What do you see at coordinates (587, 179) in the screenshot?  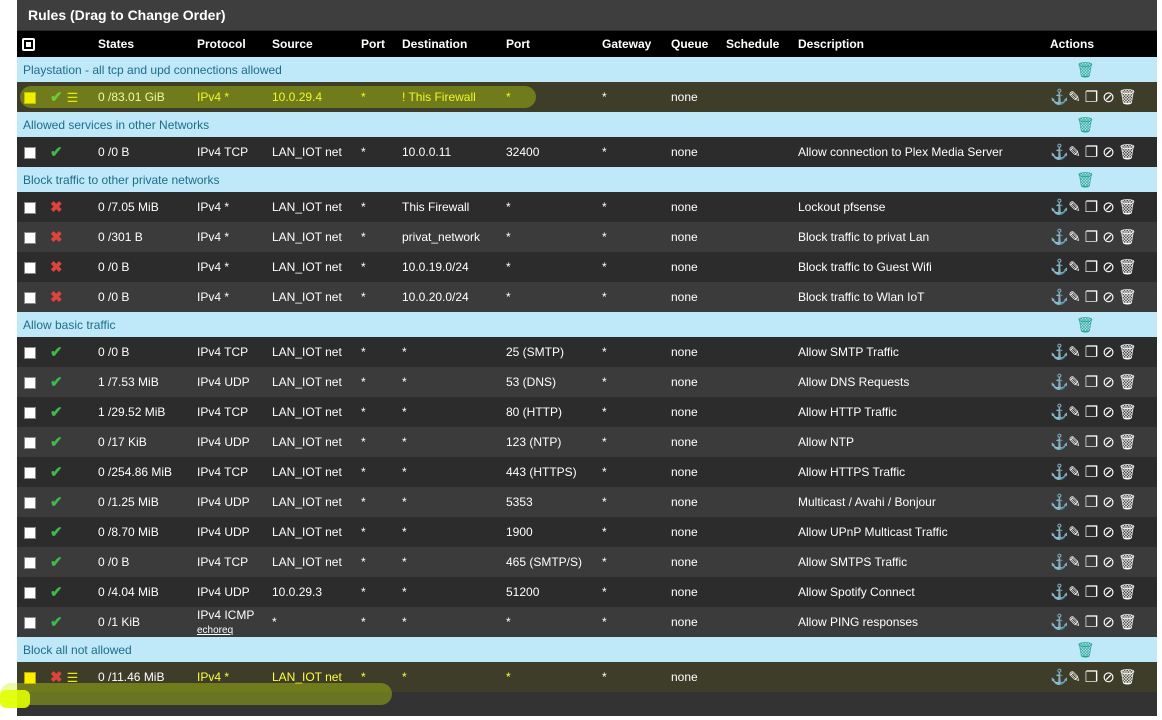 I see `separator-row: Block traffic to other private networks 🗑` at bounding box center [587, 179].